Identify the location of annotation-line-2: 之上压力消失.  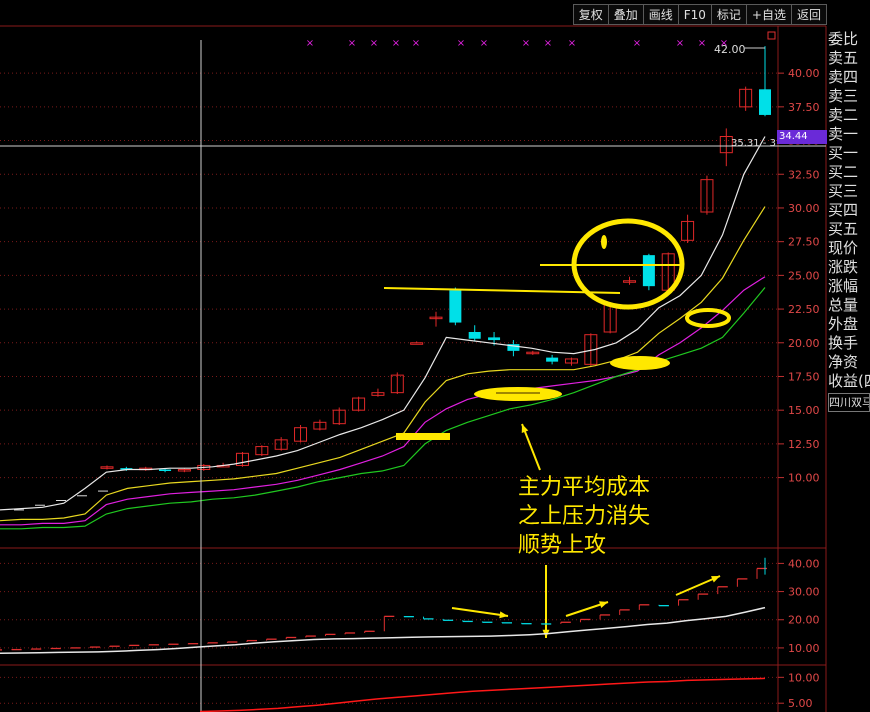
(584, 516).